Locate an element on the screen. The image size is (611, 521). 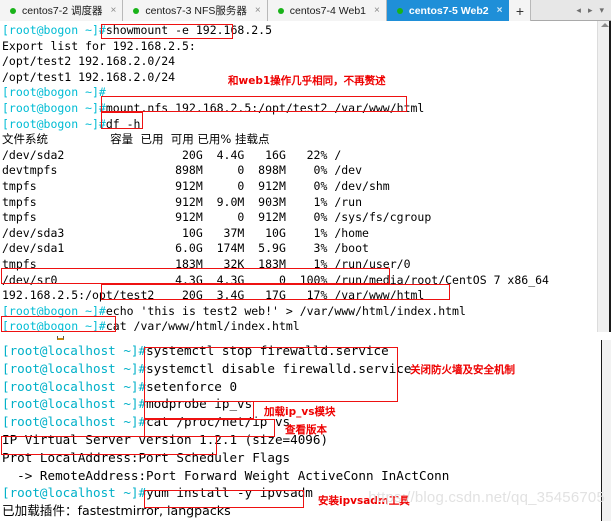
terminal-output-line: /opt/test2 192.168.2.0/24 is located at coordinates (299, 62).